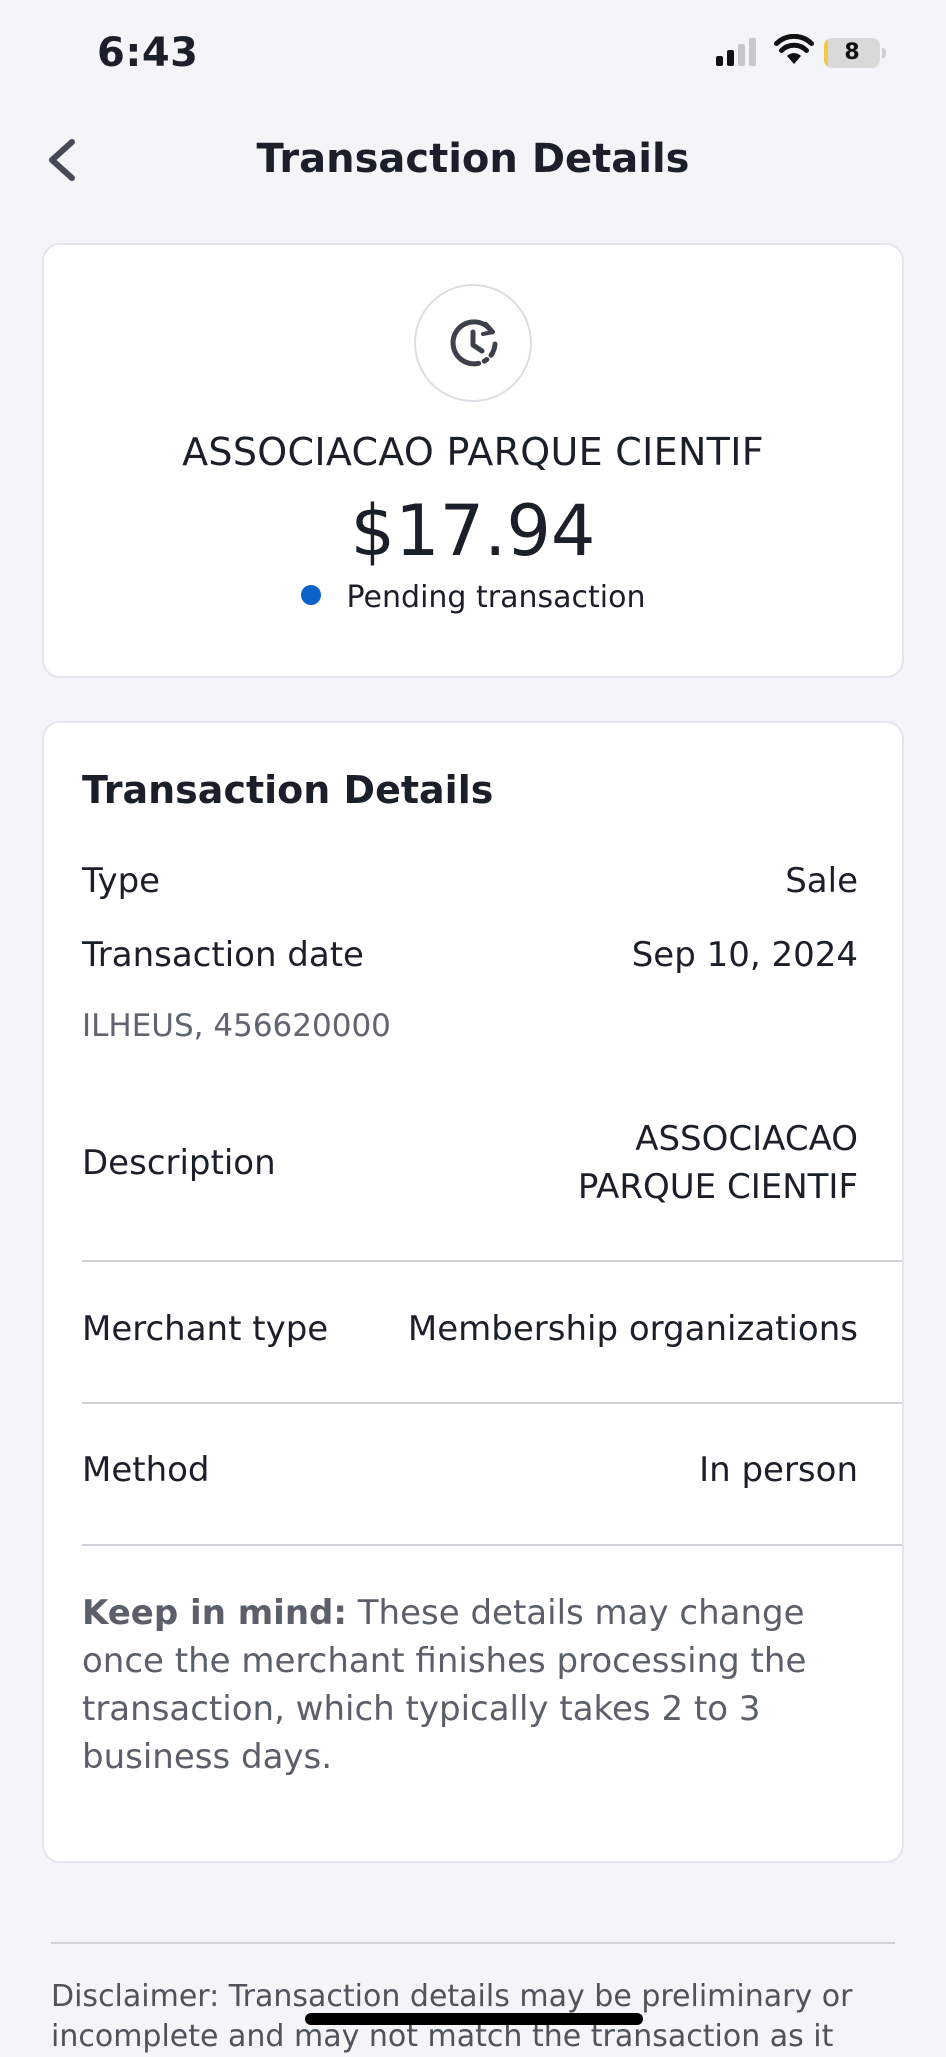  I want to click on description-value-line2: PARQUE CIENTIF, so click(717, 1187).